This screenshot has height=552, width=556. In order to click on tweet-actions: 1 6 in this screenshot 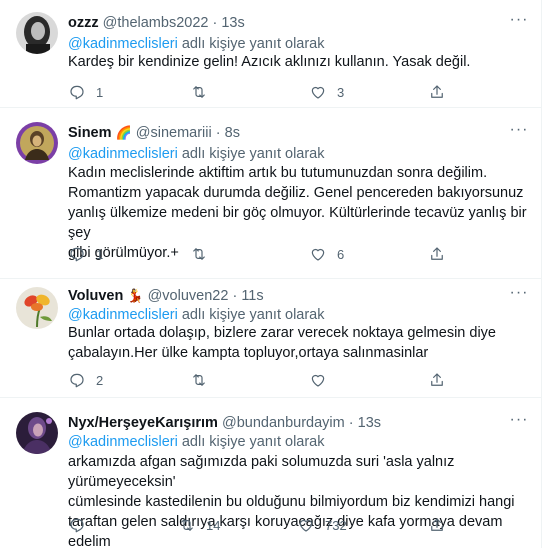, I will do `click(268, 254)`.